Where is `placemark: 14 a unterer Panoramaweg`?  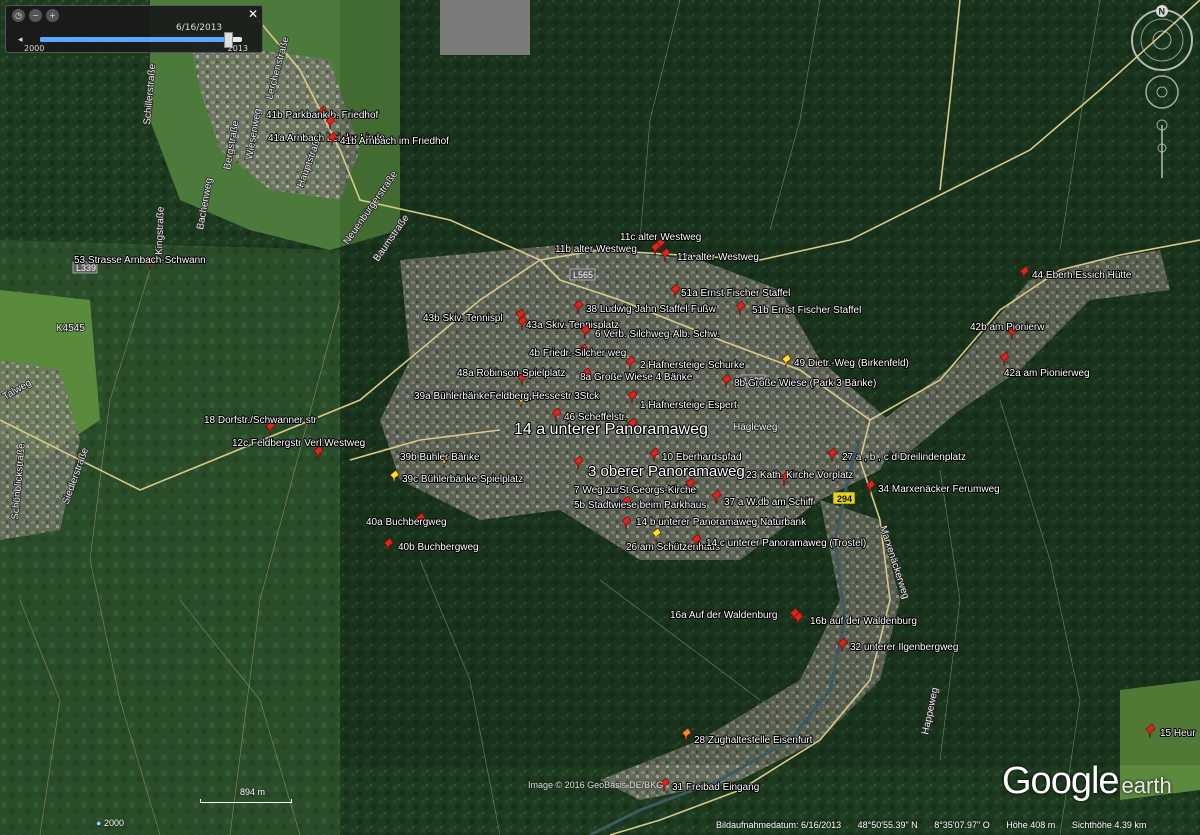
placemark: 14 a unterer Panoramaweg is located at coordinates (611, 428).